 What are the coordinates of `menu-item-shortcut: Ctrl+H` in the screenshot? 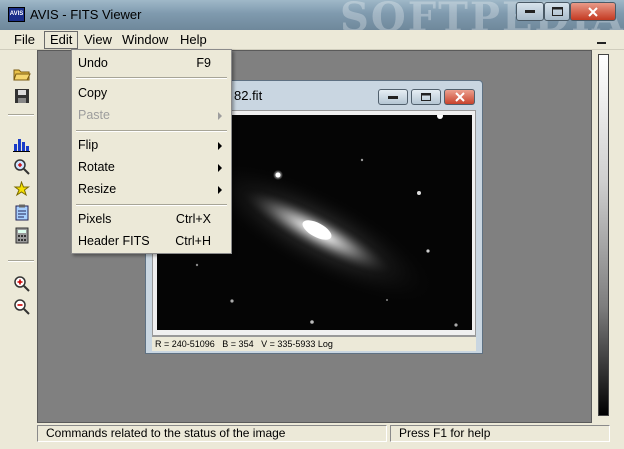 It's located at (193, 241).